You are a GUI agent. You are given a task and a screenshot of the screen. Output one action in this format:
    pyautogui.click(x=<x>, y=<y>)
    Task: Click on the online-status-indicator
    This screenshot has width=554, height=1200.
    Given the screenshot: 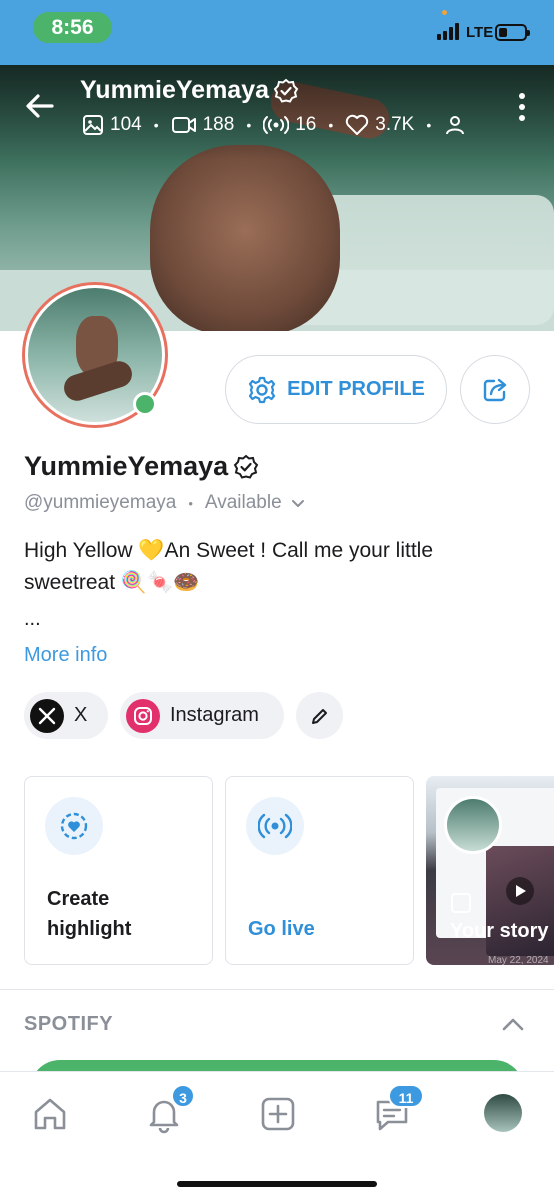 What is the action you would take?
    pyautogui.click(x=145, y=404)
    